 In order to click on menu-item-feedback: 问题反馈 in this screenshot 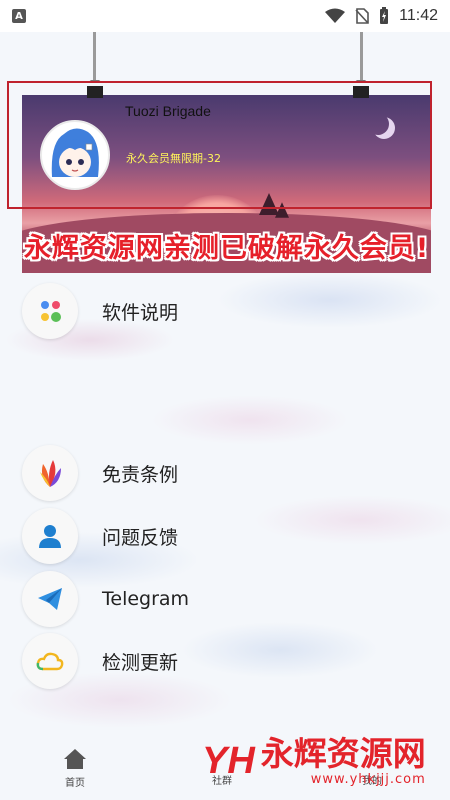, I will do `click(222, 536)`.